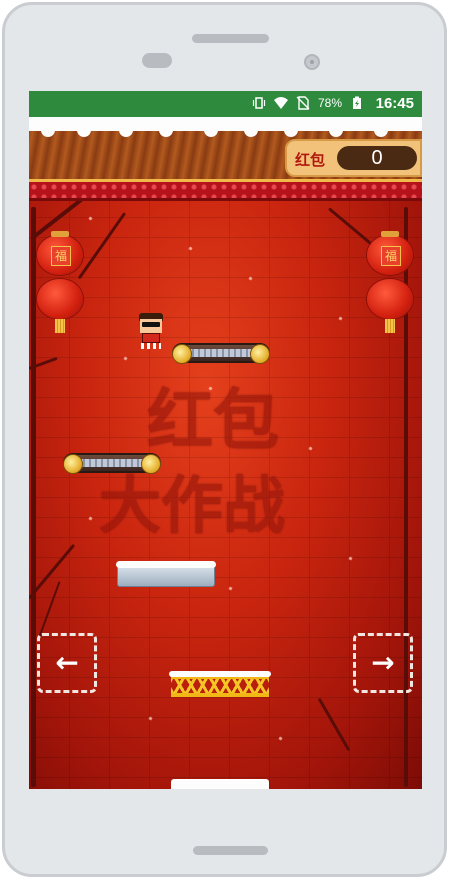 This screenshot has height=880, width=451. I want to click on watermark-title-line1: 红包, so click(213, 420).